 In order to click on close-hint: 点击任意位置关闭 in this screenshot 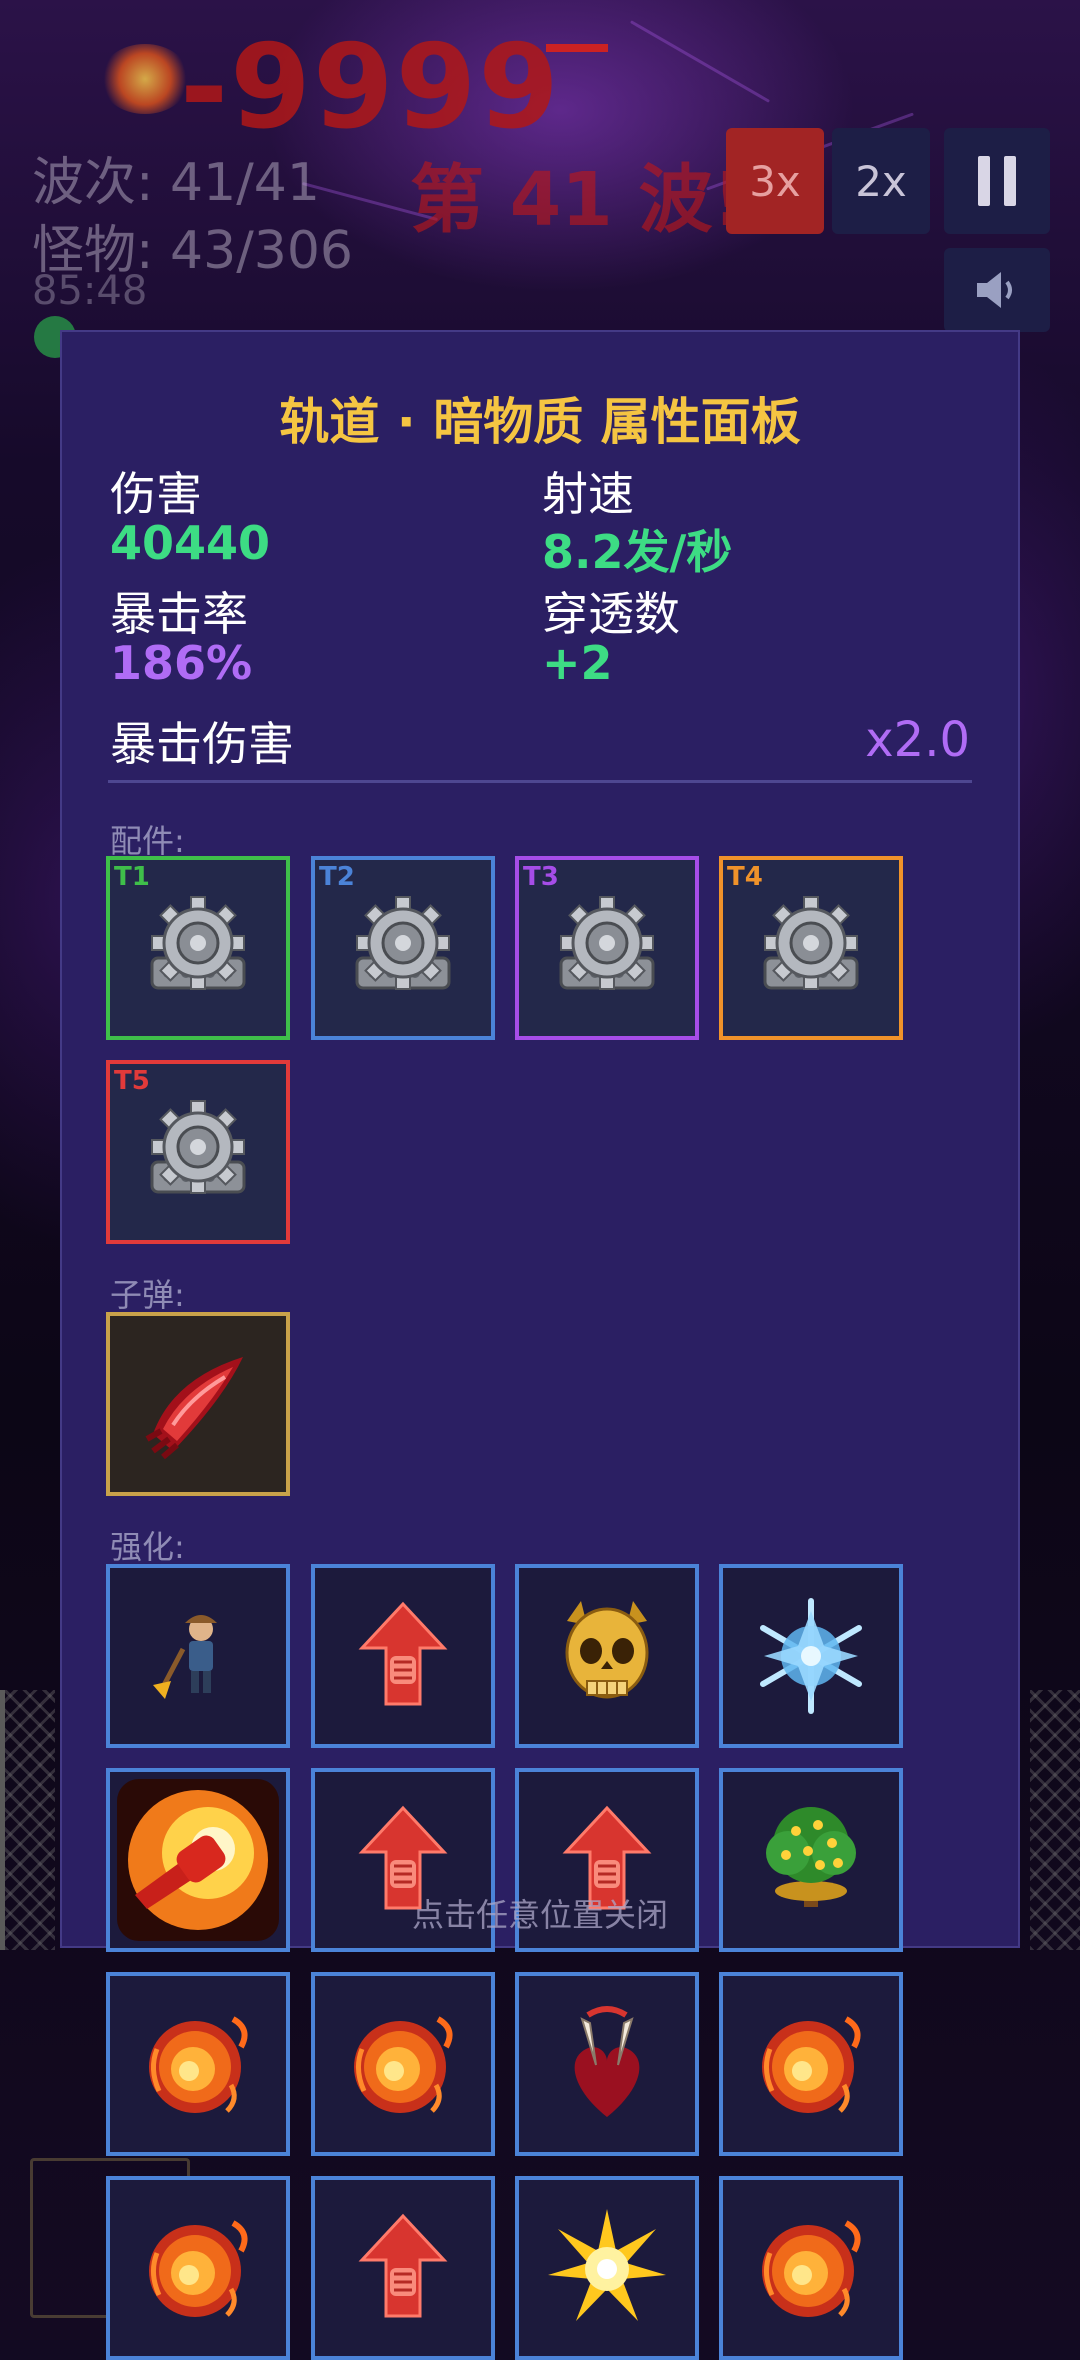, I will do `click(540, 1913)`.